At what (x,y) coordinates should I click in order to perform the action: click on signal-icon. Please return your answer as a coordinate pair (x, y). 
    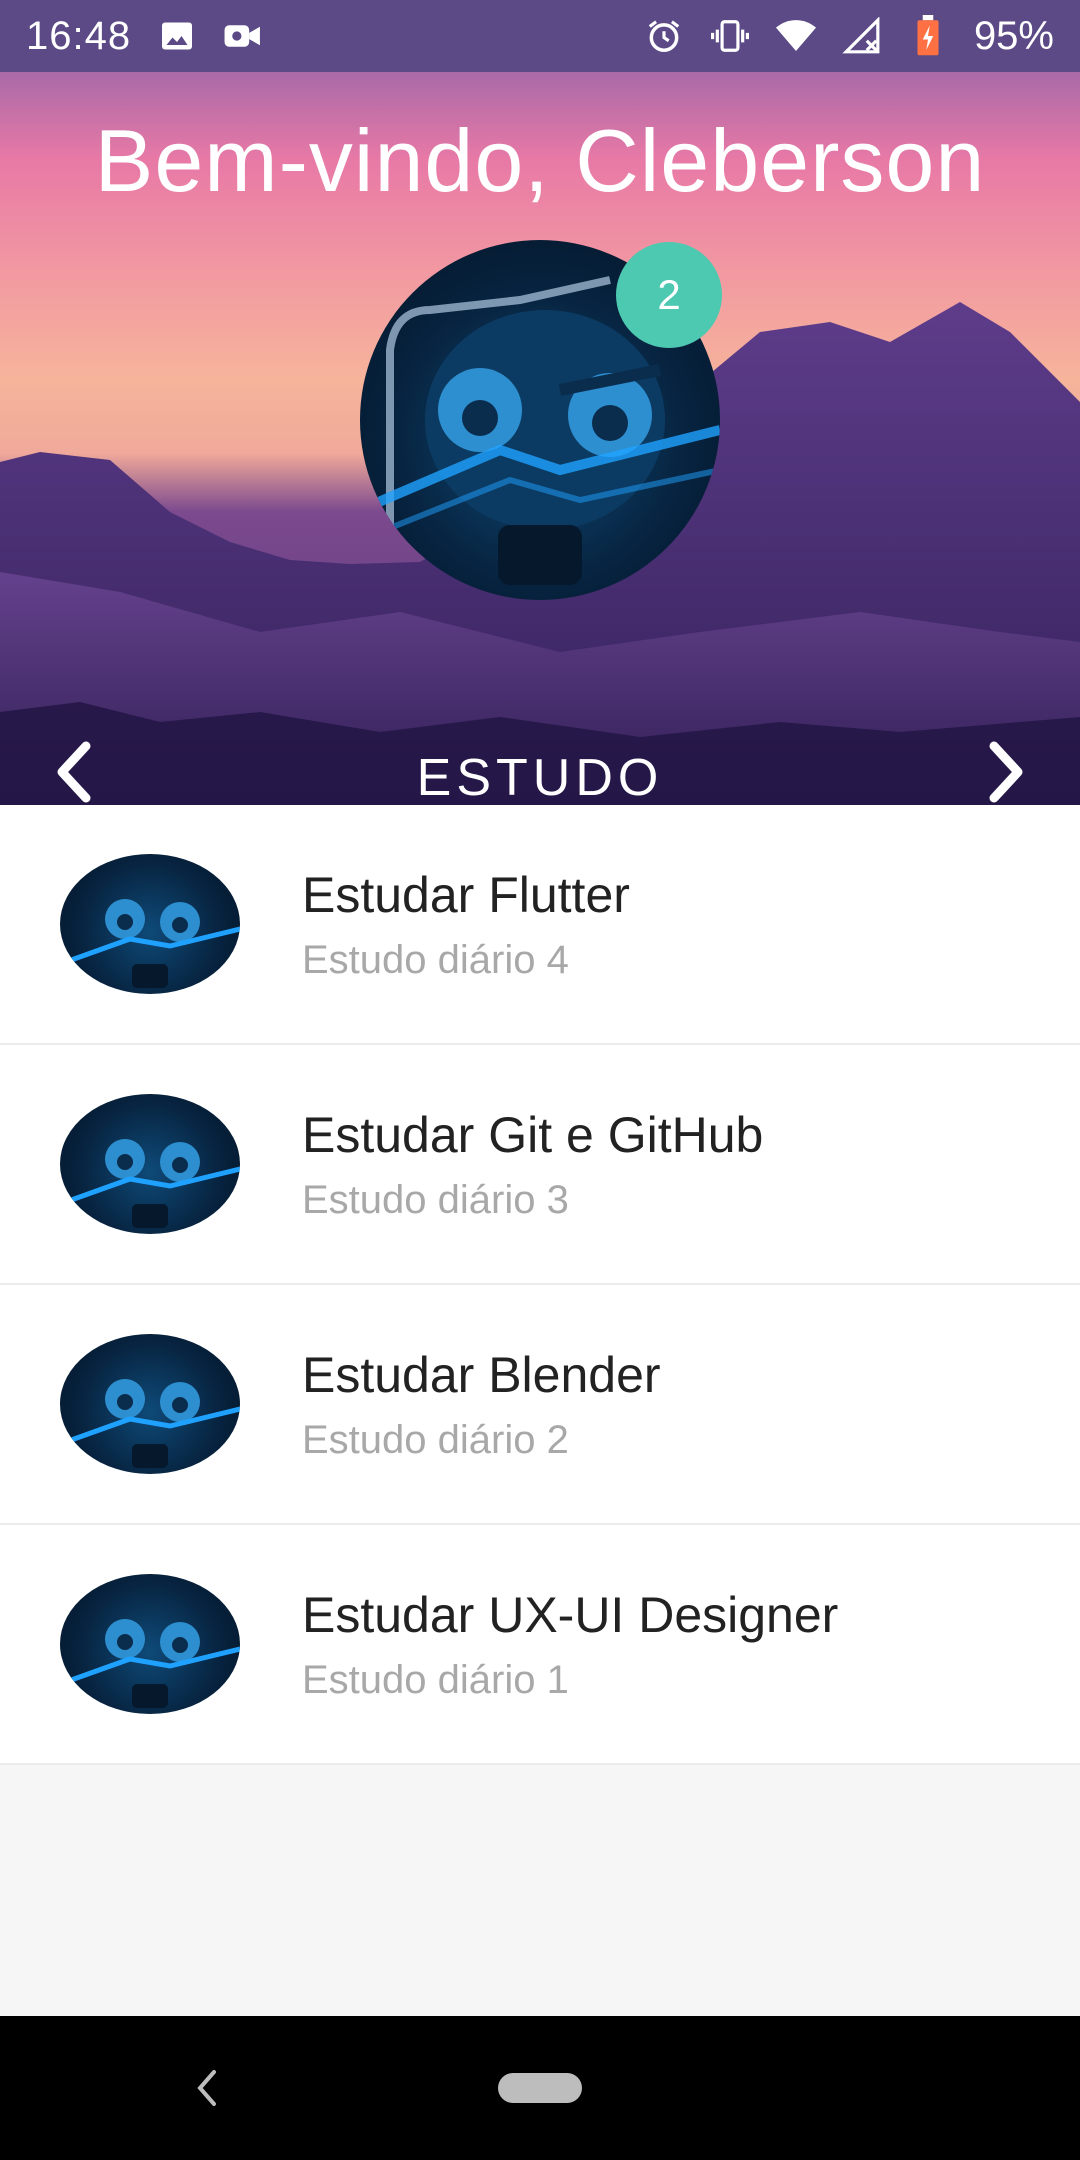
    Looking at the image, I should click on (862, 36).